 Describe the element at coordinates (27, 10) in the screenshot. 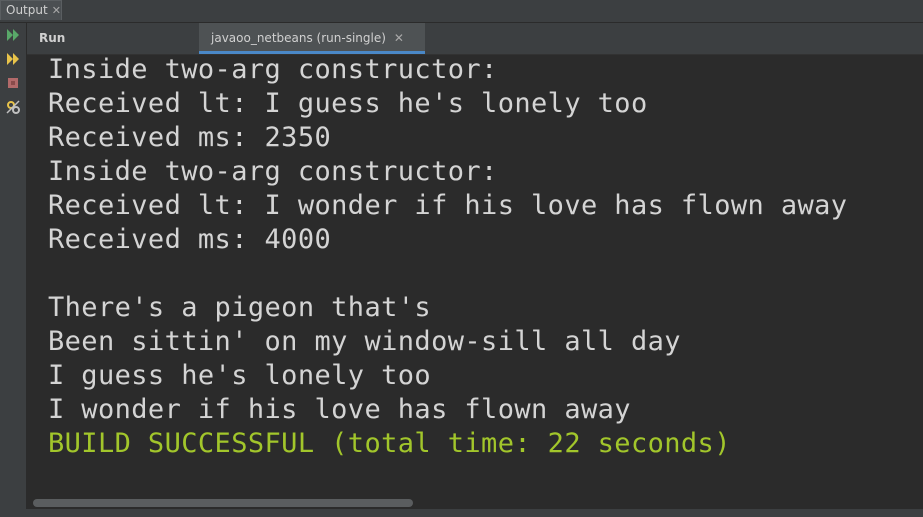

I see `output-tab-label: Output` at that location.